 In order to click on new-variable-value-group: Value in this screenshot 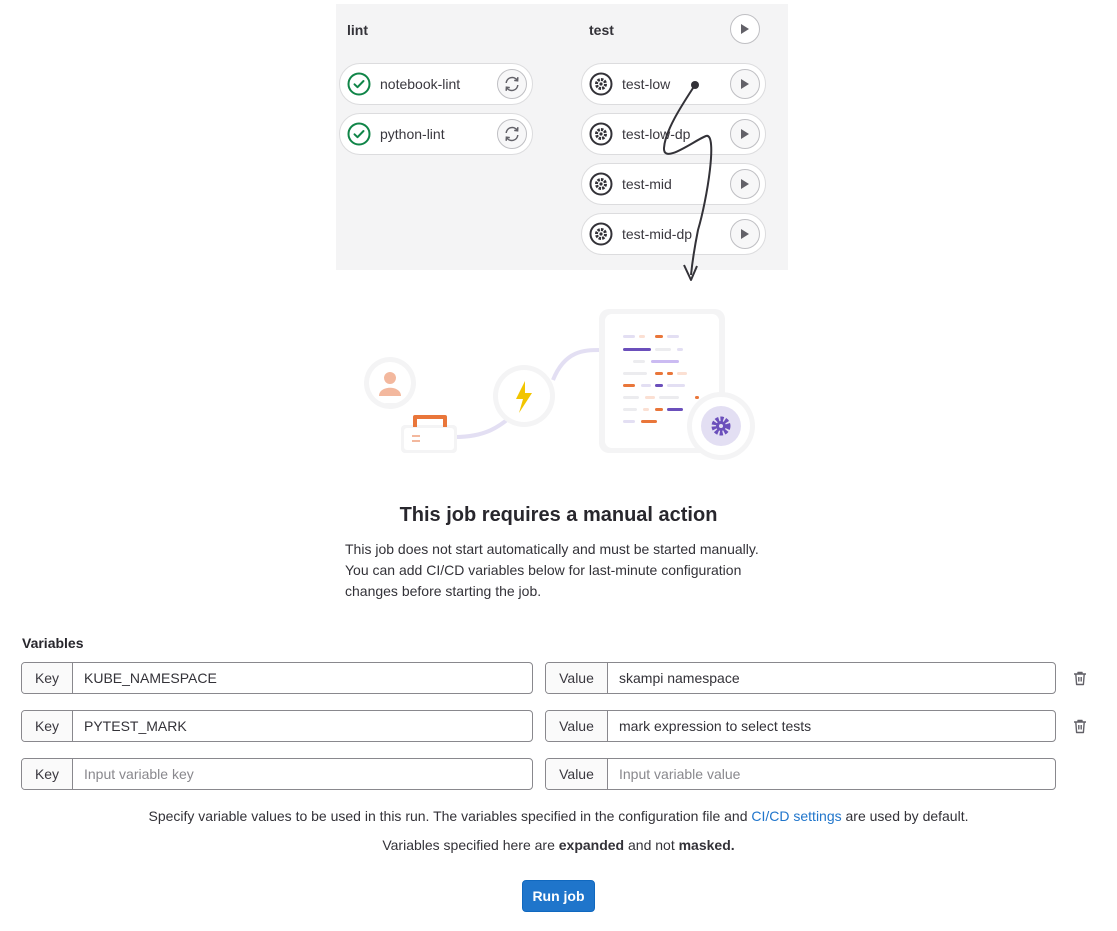, I will do `click(800, 774)`.